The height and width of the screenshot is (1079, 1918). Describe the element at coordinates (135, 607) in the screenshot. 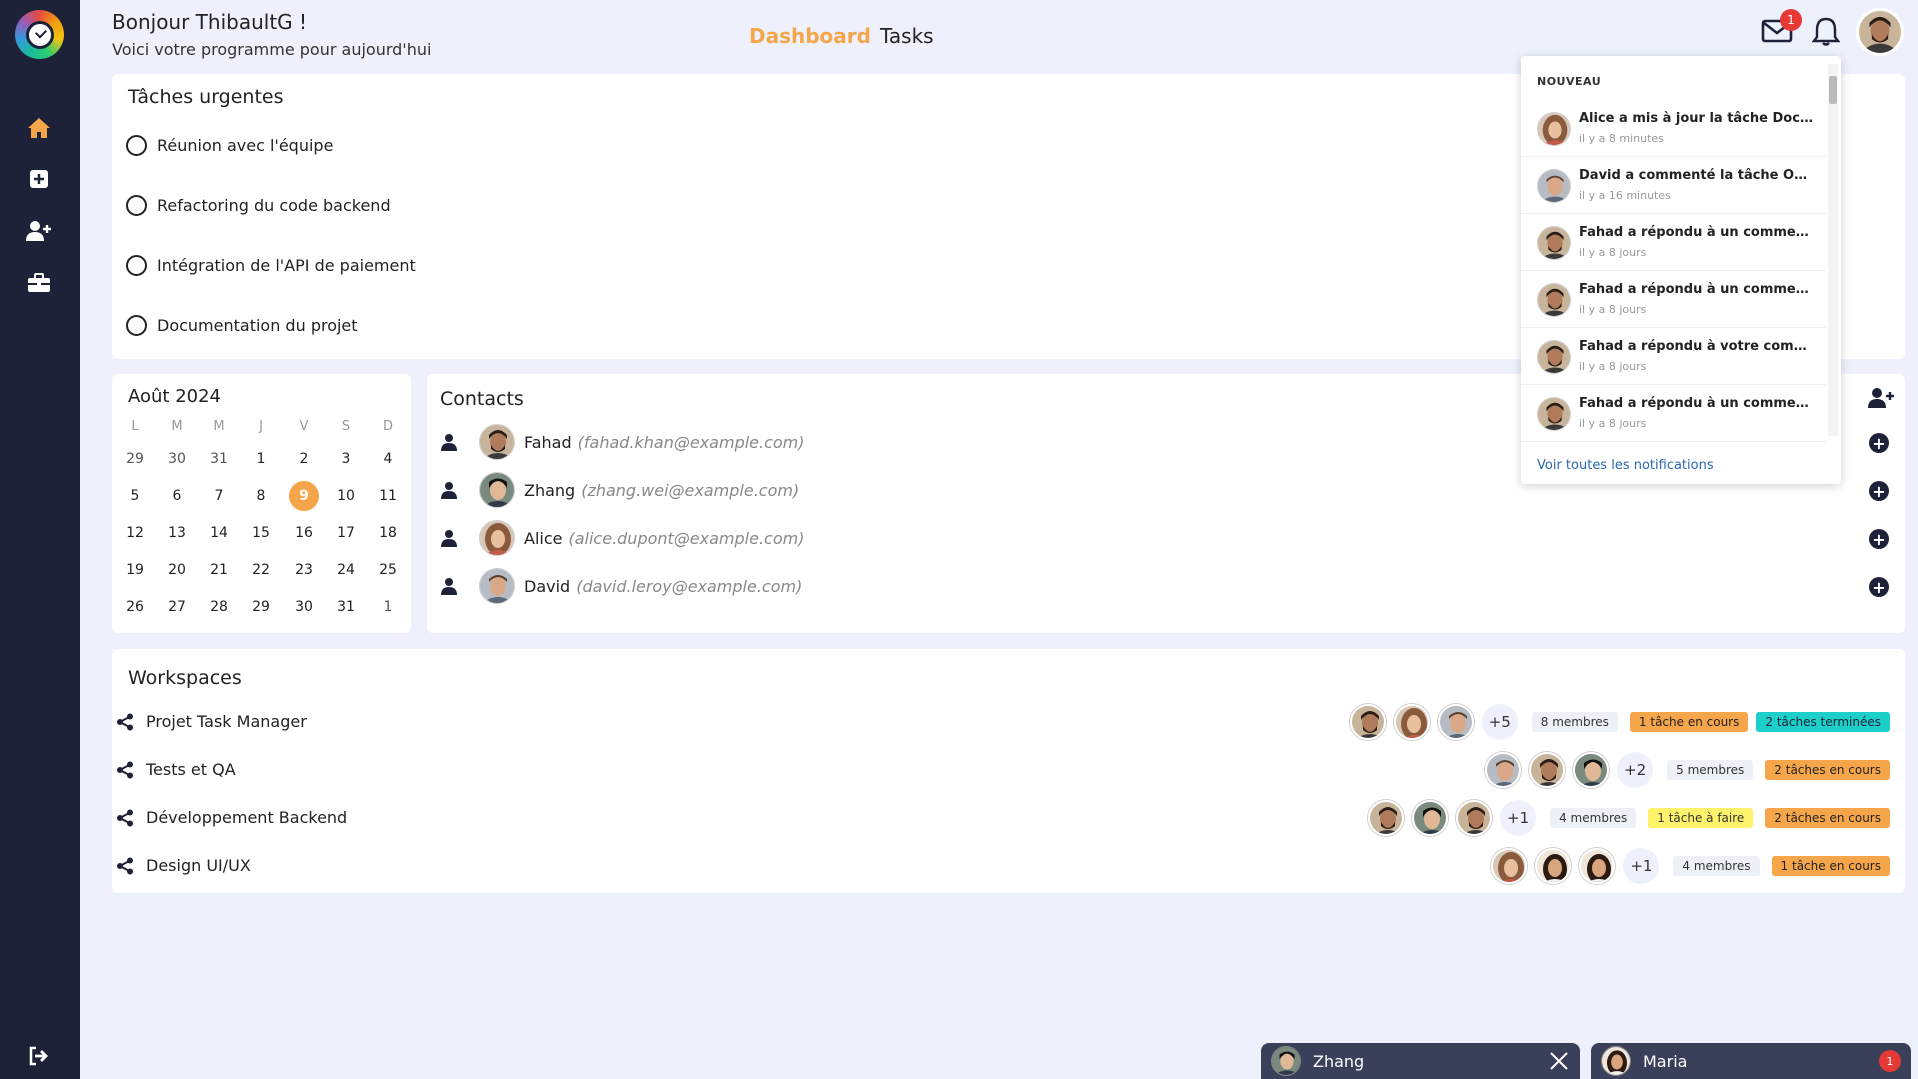

I see `calendar-day: 26` at that location.